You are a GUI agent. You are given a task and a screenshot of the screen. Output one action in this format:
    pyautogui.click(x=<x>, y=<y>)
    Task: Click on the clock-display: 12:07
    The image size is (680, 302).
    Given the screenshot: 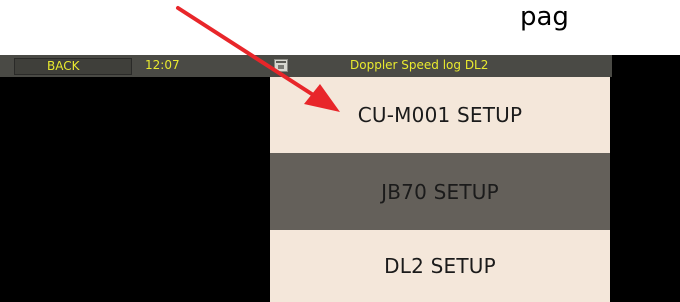 What is the action you would take?
    pyautogui.click(x=162, y=65)
    